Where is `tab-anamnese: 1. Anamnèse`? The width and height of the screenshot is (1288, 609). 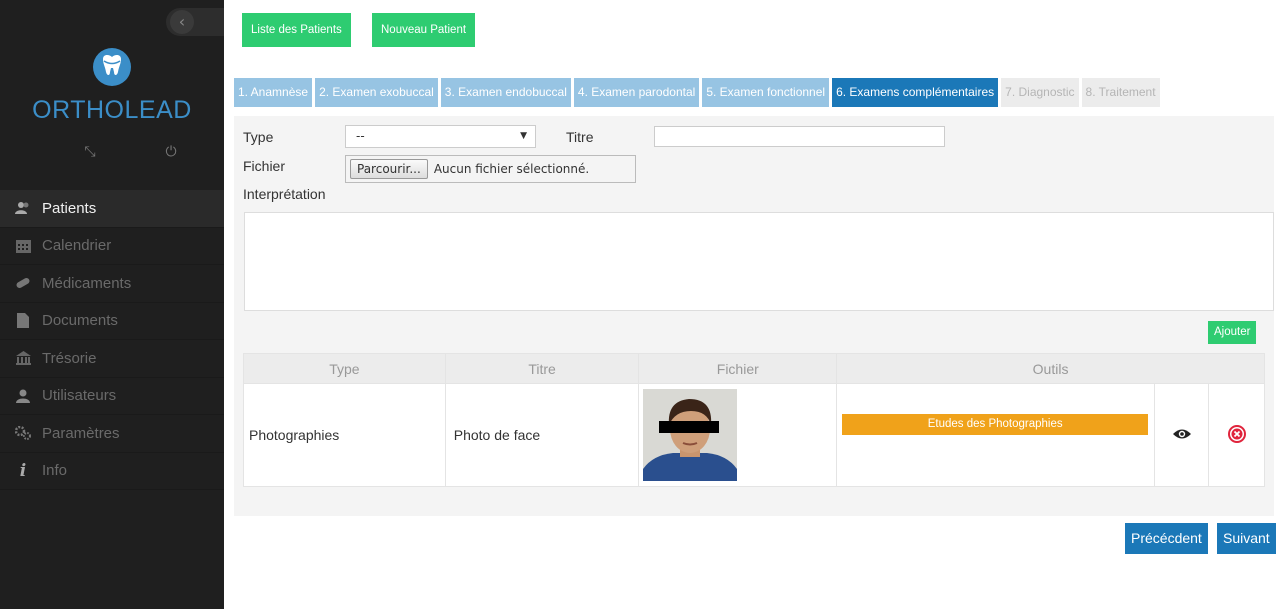
tab-anamnese: 1. Anamnèse is located at coordinates (273, 92).